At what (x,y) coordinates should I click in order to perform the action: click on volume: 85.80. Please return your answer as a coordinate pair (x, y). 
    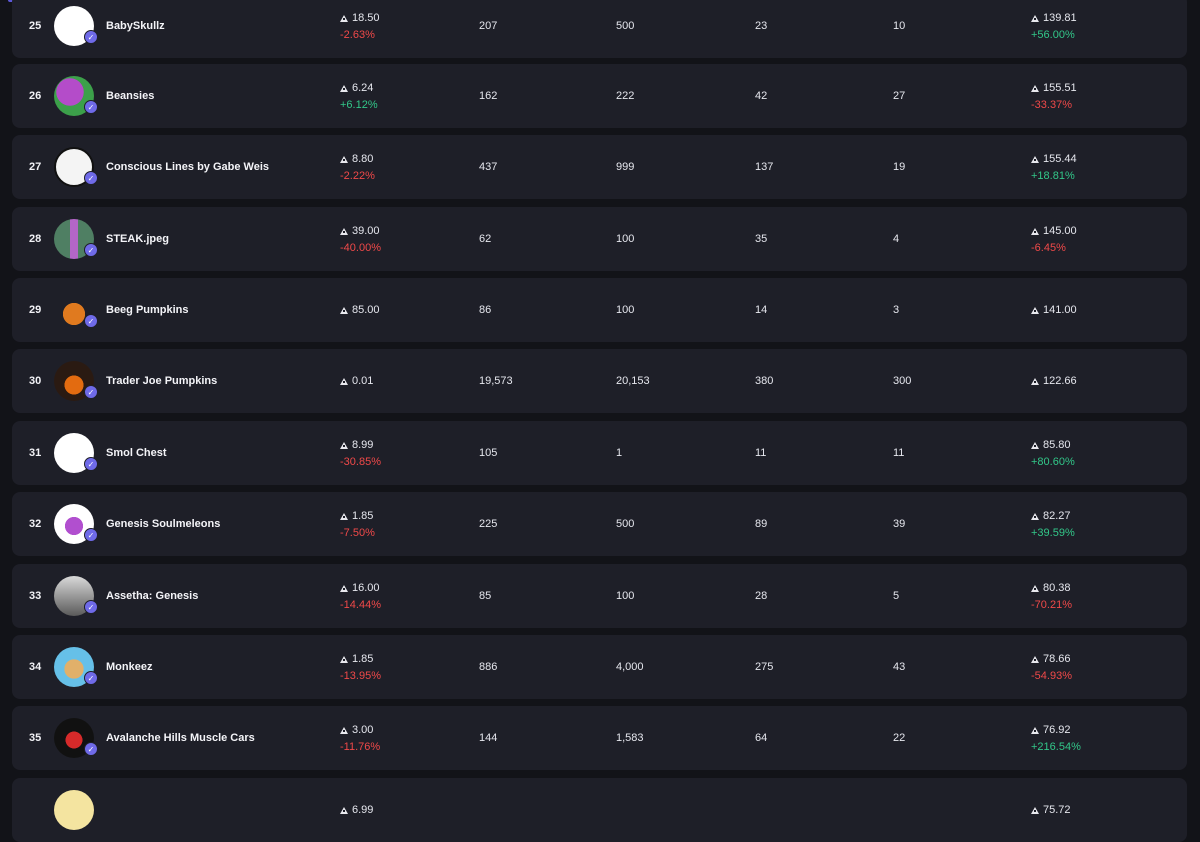
    Looking at the image, I should click on (1051, 445).